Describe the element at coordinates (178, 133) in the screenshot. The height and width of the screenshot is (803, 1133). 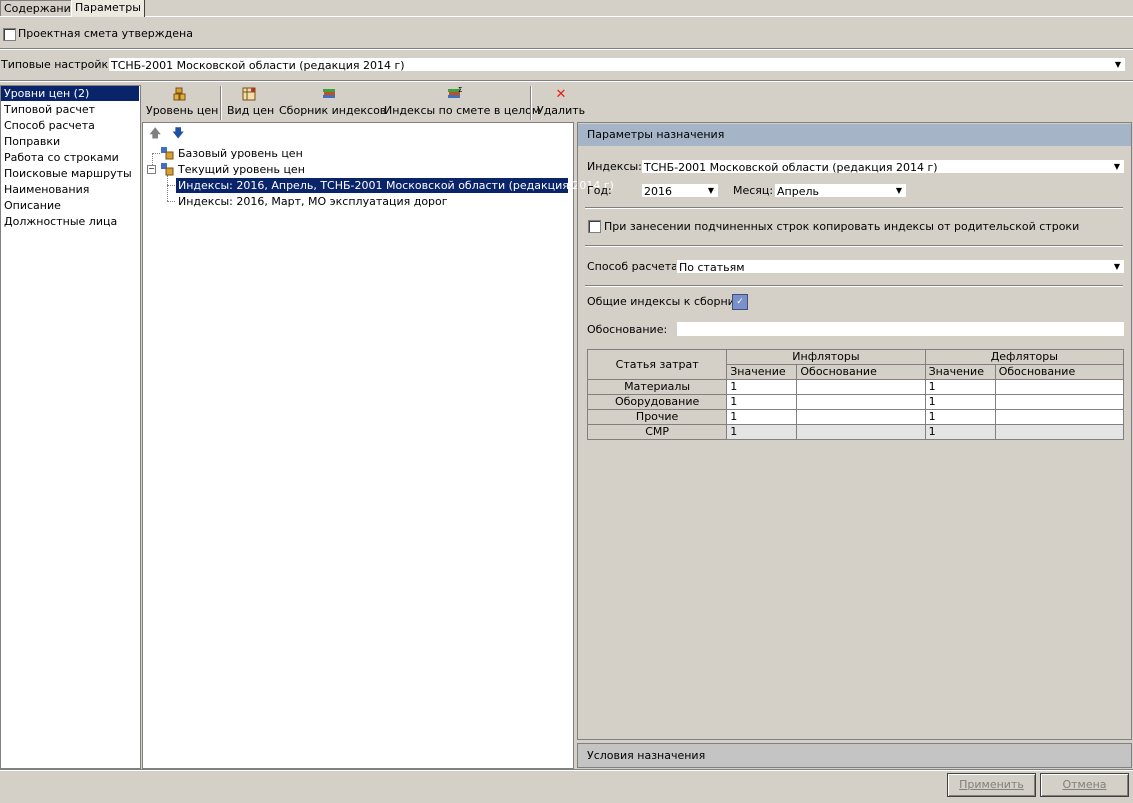
I see `arrow-down-icon: 🡇` at that location.